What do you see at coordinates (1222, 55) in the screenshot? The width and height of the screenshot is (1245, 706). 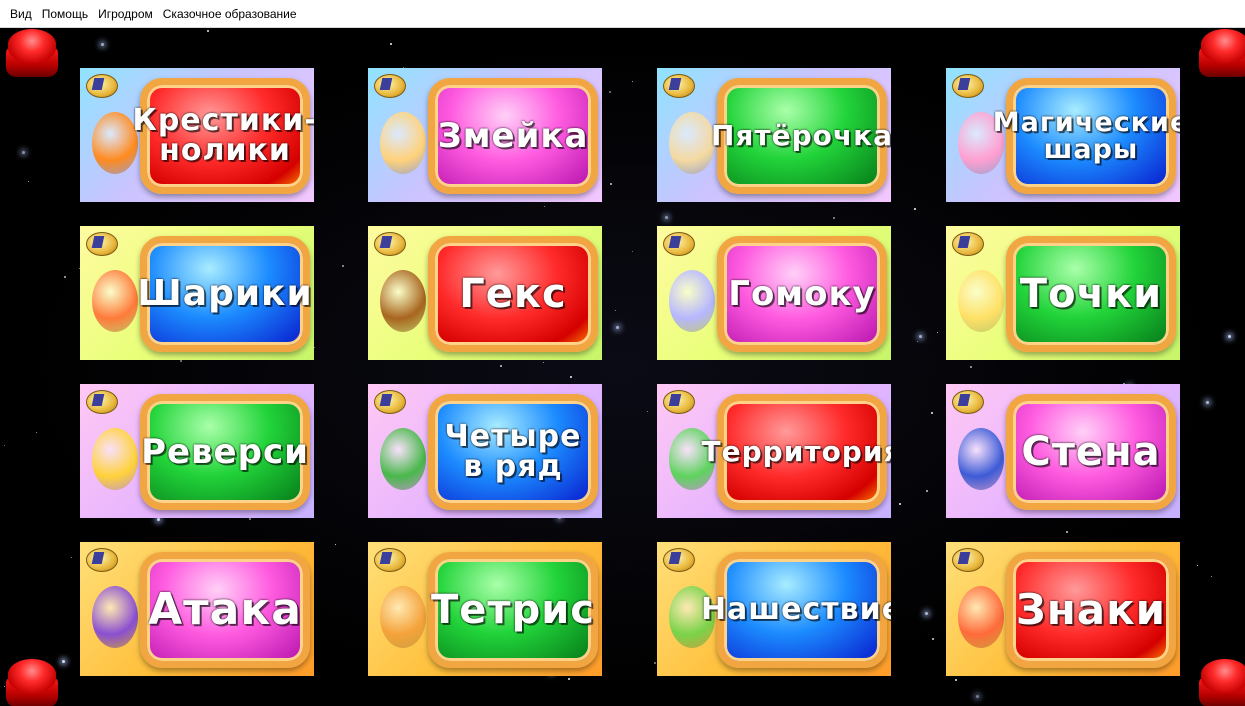 I see `corner-red-button-top-right` at bounding box center [1222, 55].